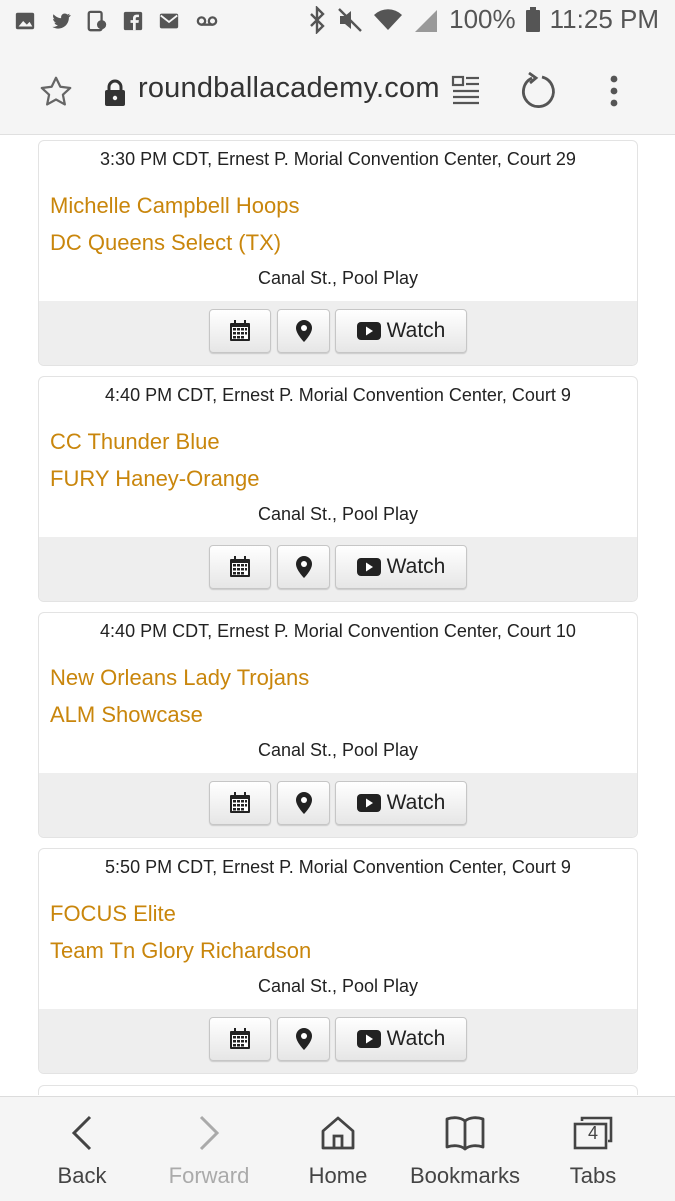 This screenshot has height=1201, width=675. I want to click on bookmarks-button: Bookmarks, so click(465, 1150).